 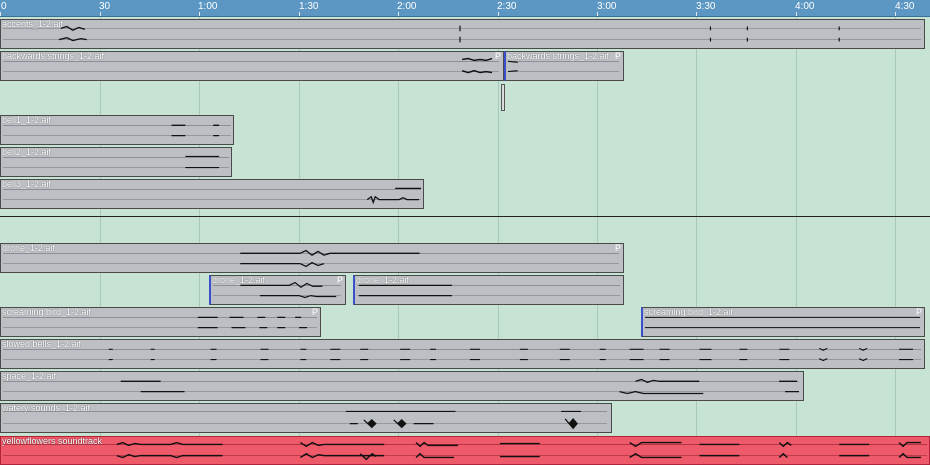 I want to click on clip-screaming-bird: screaming bird_1-2.aif P, so click(x=160, y=322).